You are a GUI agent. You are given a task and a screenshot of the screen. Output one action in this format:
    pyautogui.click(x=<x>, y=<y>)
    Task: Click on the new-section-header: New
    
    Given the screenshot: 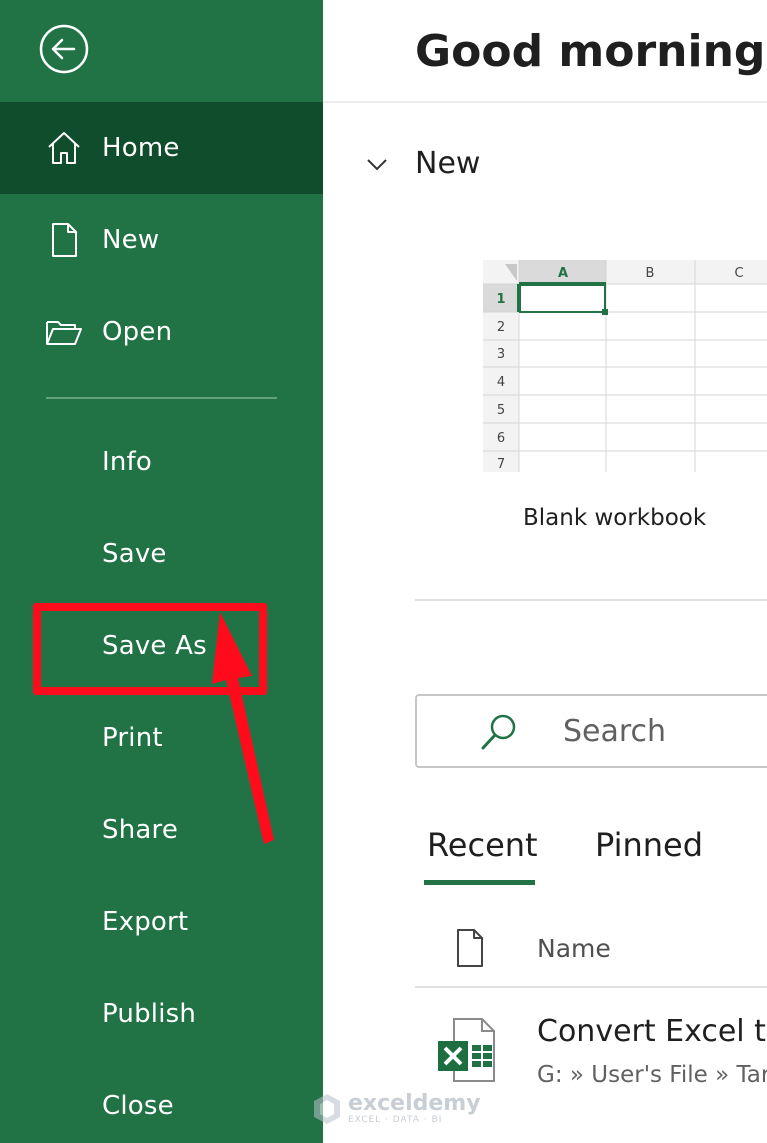 What is the action you would take?
    pyautogui.click(x=421, y=163)
    